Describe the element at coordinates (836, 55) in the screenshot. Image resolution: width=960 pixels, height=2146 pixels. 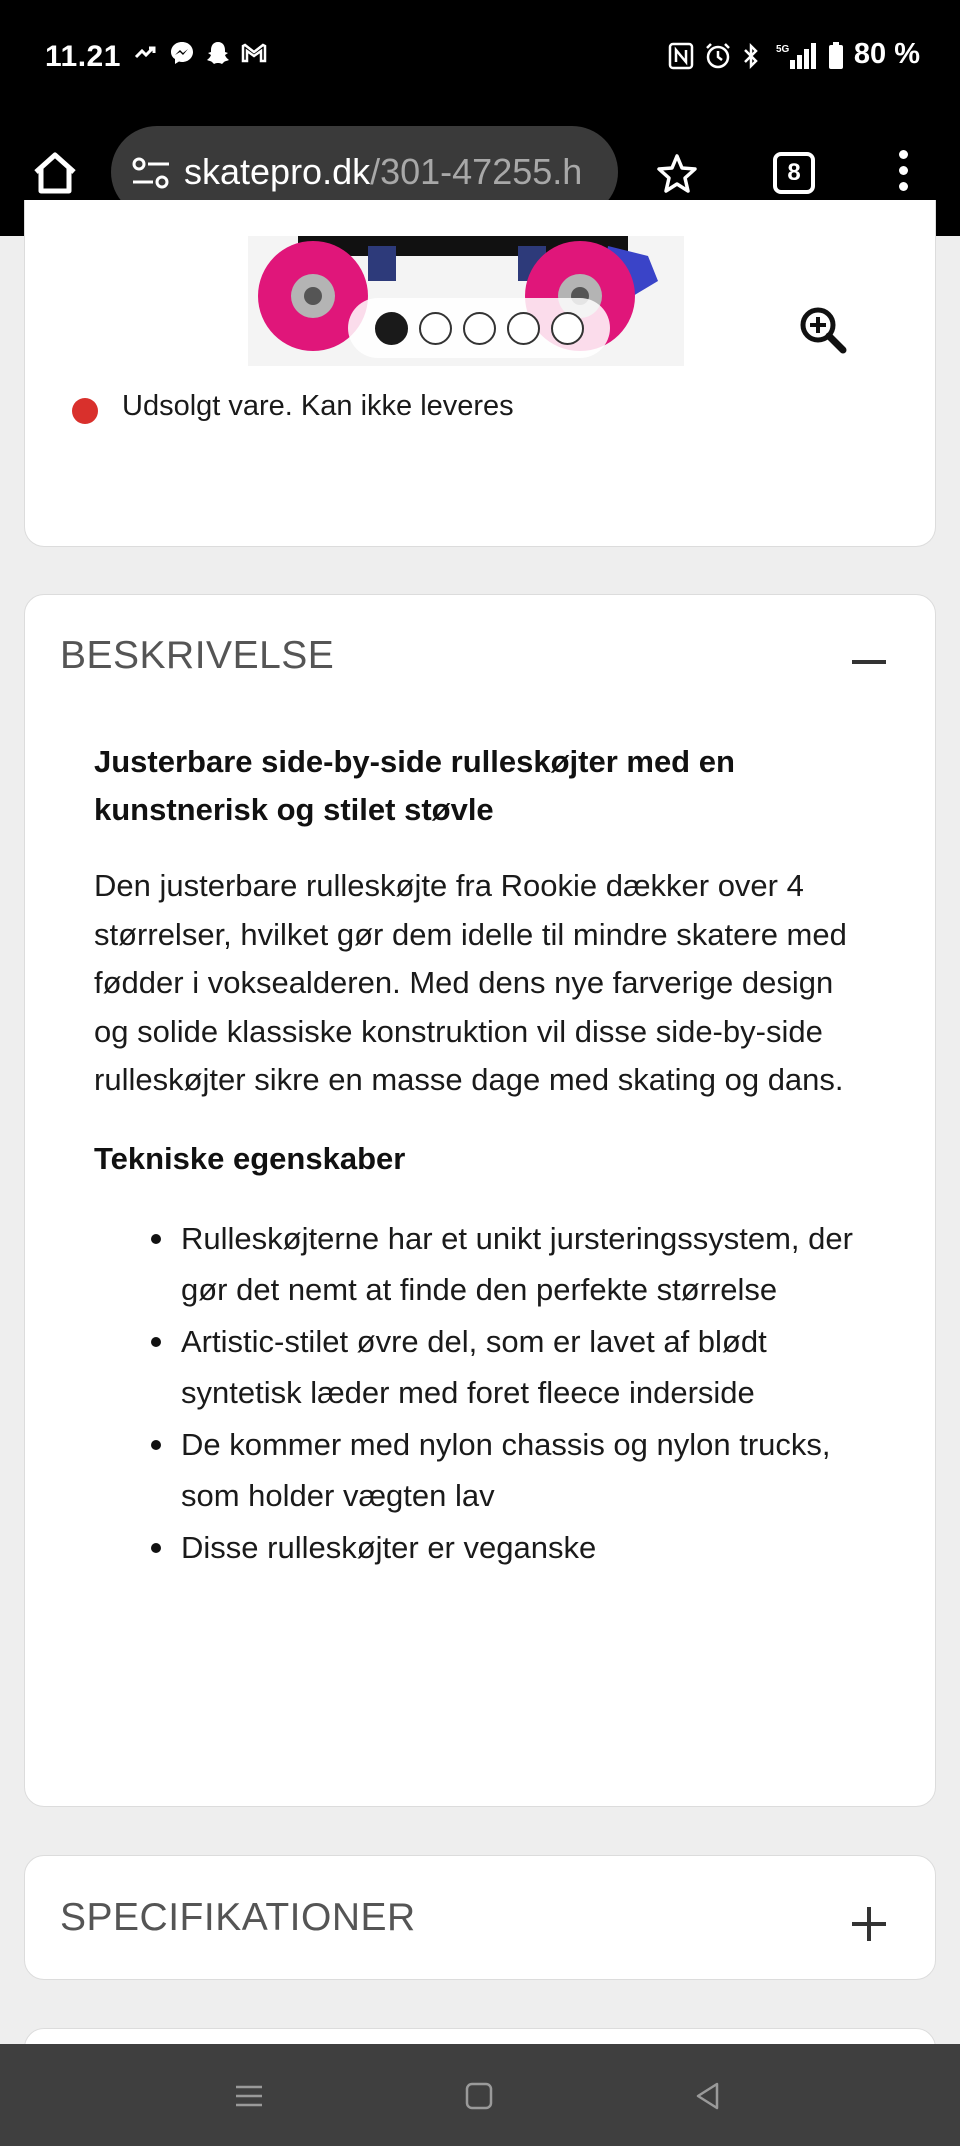
I see `battery-icon` at that location.